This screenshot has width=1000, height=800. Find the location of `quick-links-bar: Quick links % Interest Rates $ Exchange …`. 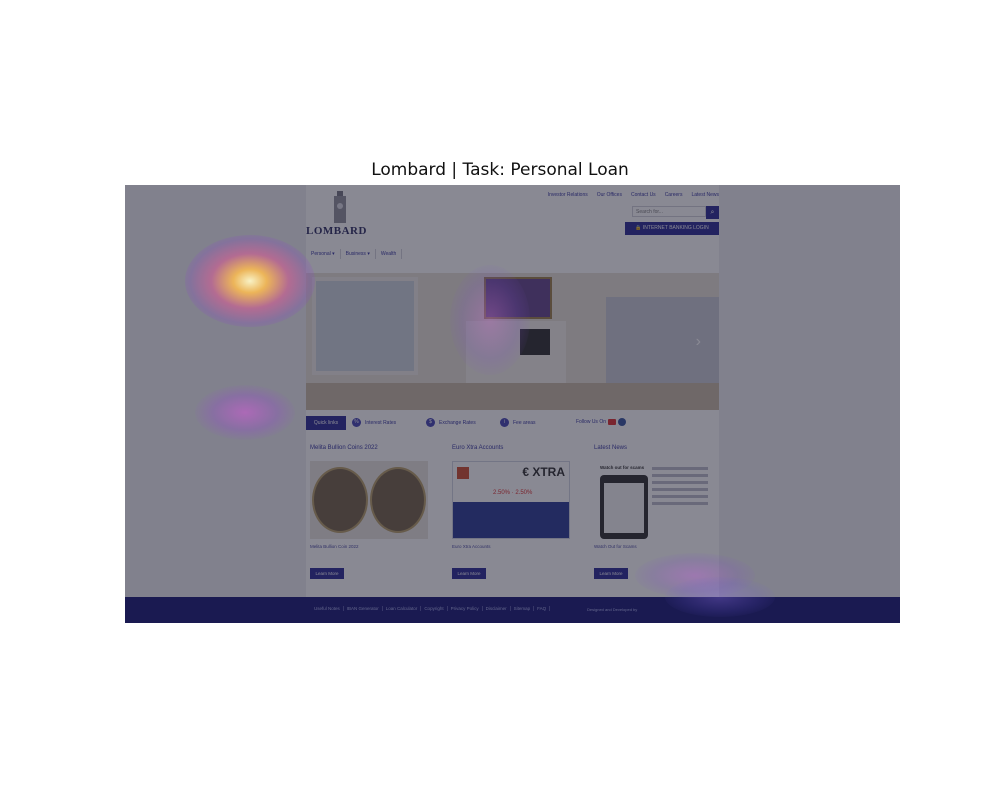

quick-links-bar: Quick links % Interest Rates $ Exchange … is located at coordinates (512, 423).